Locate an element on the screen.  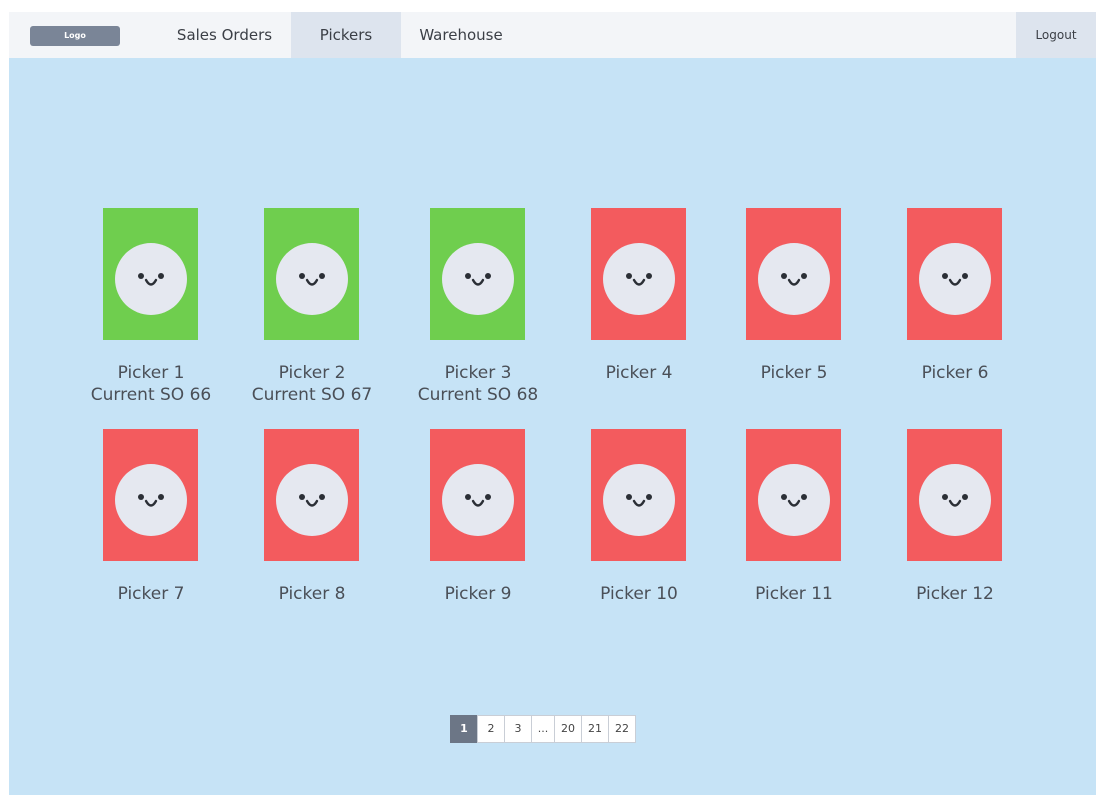
picker-name: Picker 9 is located at coordinates (478, 594).